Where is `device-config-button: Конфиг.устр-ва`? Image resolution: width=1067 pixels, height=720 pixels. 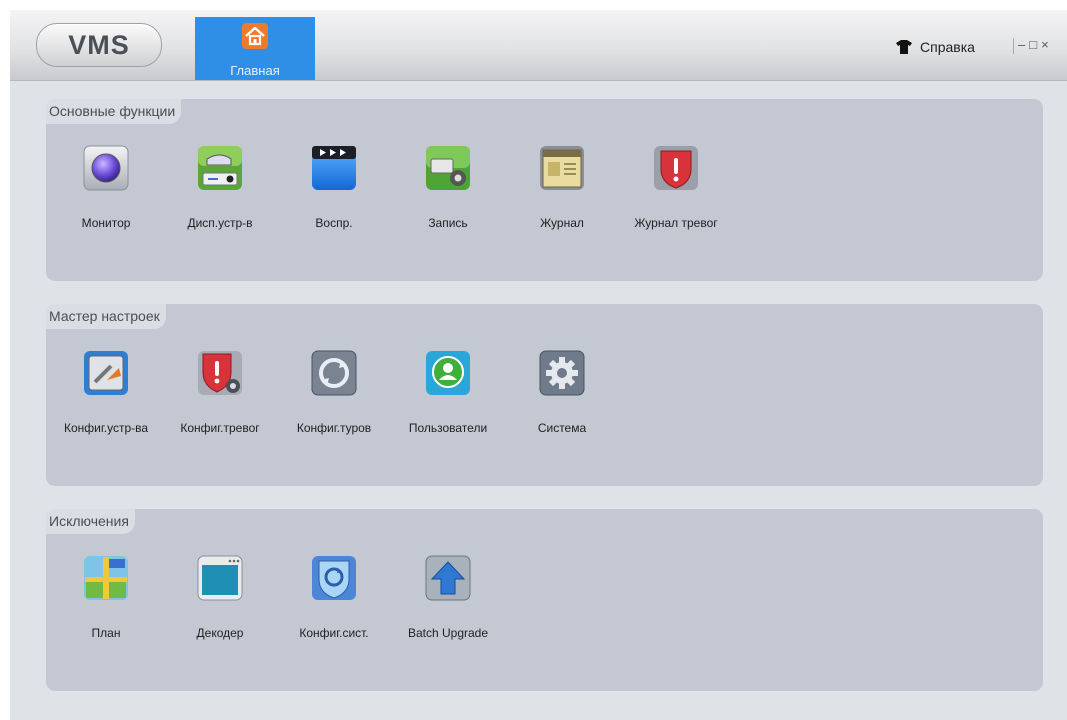
device-config-button: Конфиг.устр-ва is located at coordinates (106, 391).